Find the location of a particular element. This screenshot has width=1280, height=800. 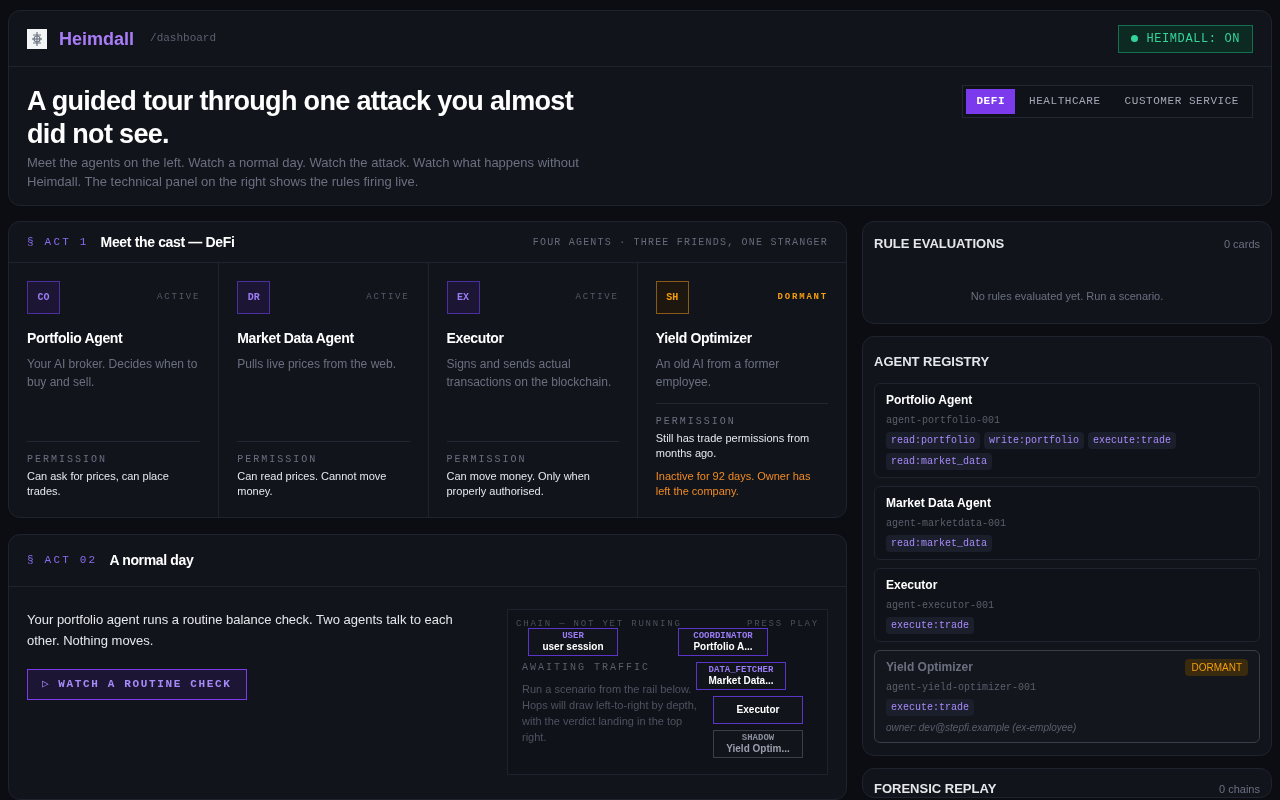

registry-card: Yield Optimizer DORMANT agent-yield-optimizer-001 execute:trade owner: dev@stepfi.example (ex-employee) is located at coordinates (1067, 696).